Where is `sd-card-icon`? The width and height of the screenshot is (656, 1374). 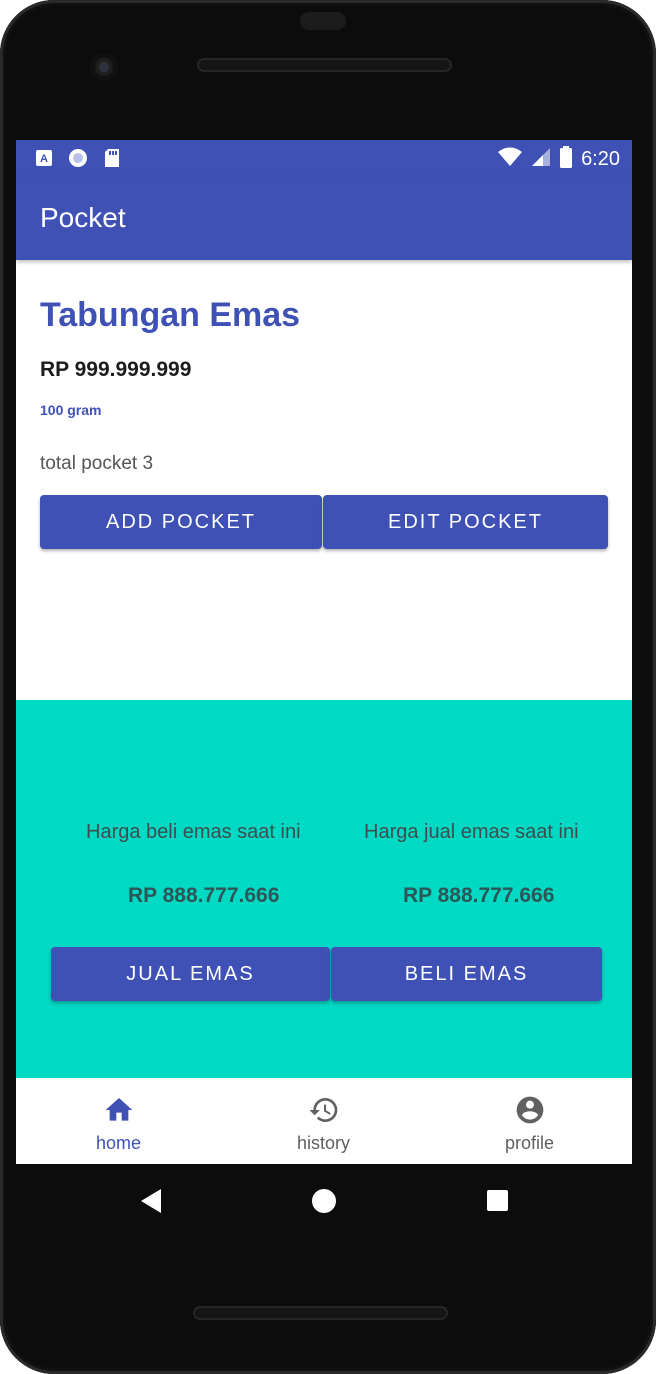
sd-card-icon is located at coordinates (112, 158).